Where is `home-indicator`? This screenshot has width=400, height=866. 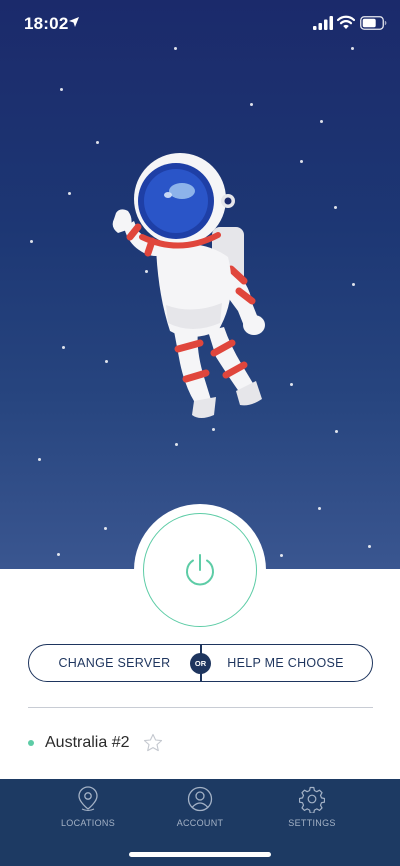
home-indicator is located at coordinates (200, 854).